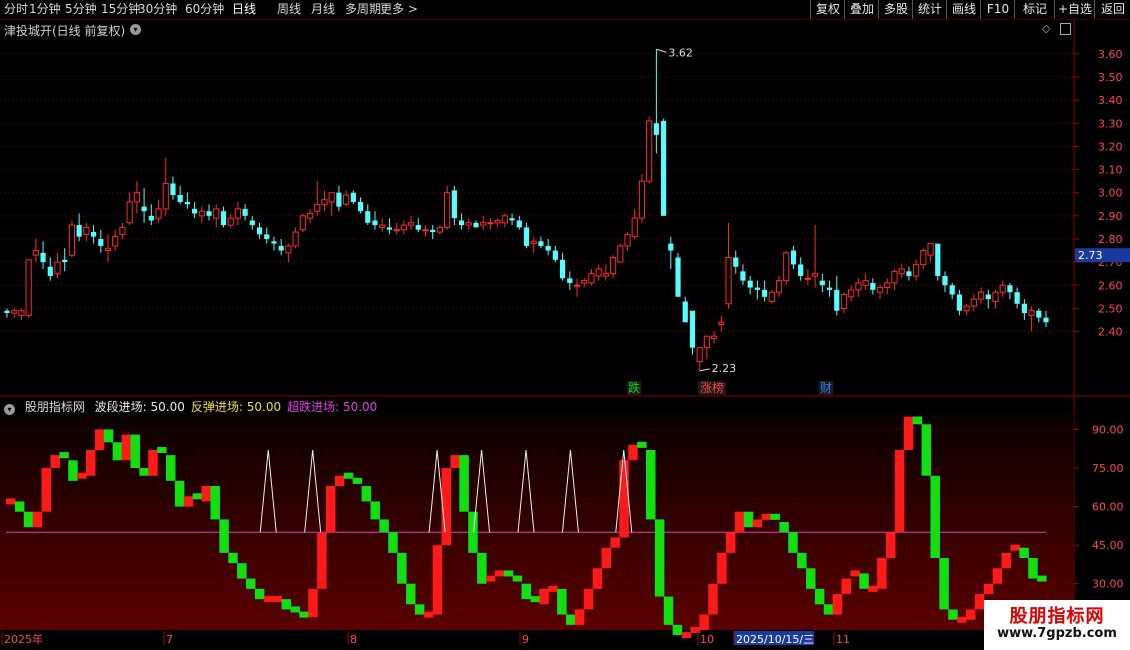  I want to click on date-label: 2025年, so click(23, 639).